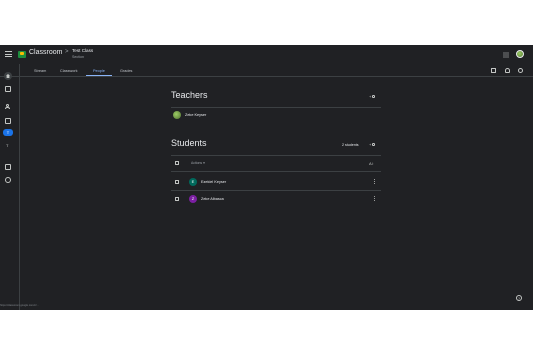 This screenshot has width=533, height=355. I want to click on student-name: Zeke Albasca, so click(212, 199).